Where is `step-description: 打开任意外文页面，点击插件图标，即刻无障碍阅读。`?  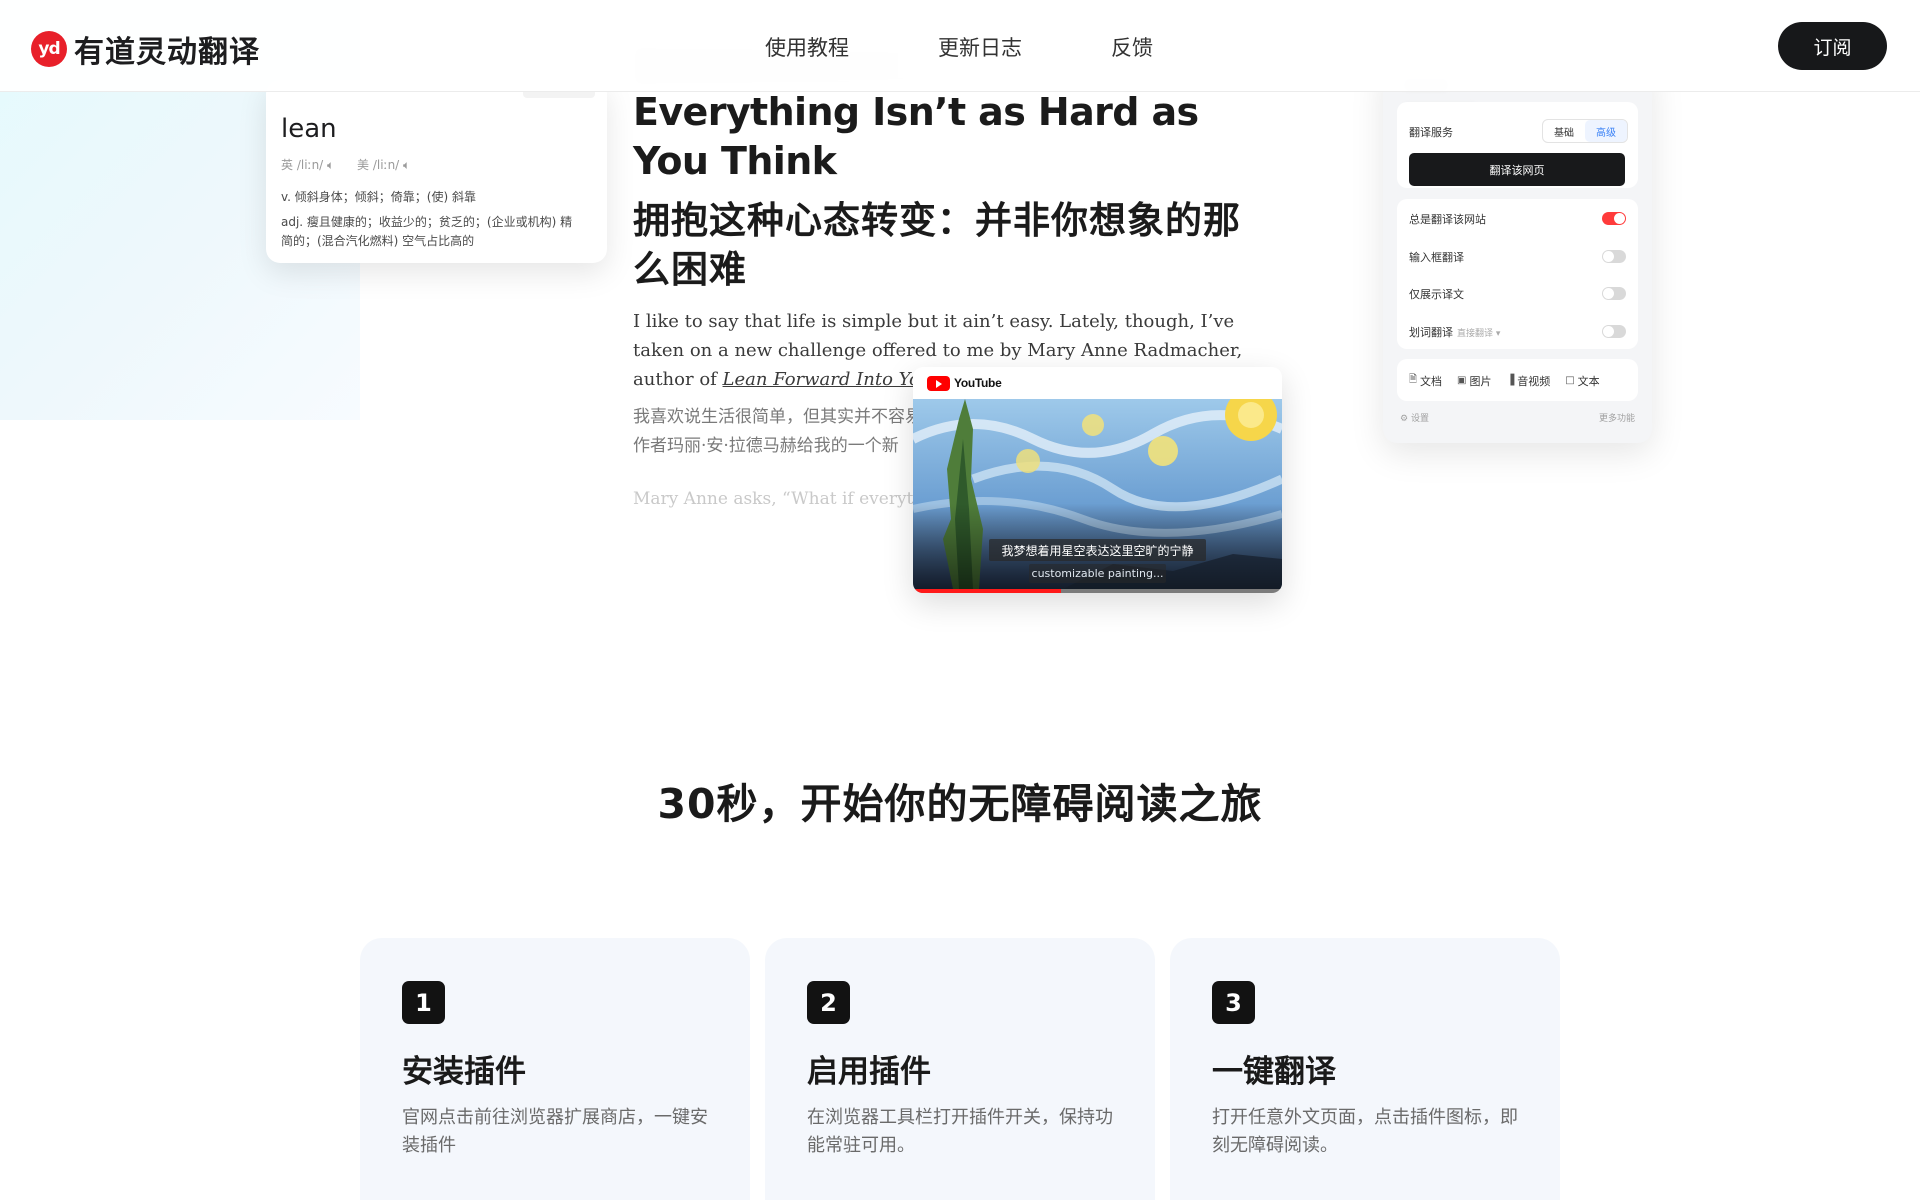
step-description: 打开任意外文页面，点击插件图标，即刻无障碍阅读。 is located at coordinates (1365, 1131).